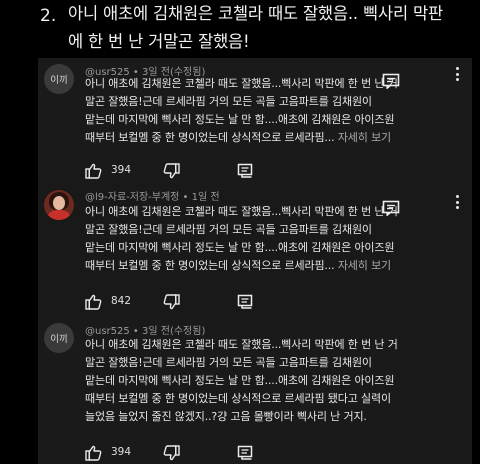 Image resolution: width=480 pixels, height=464 pixels. I want to click on like-count: 842, so click(121, 301).